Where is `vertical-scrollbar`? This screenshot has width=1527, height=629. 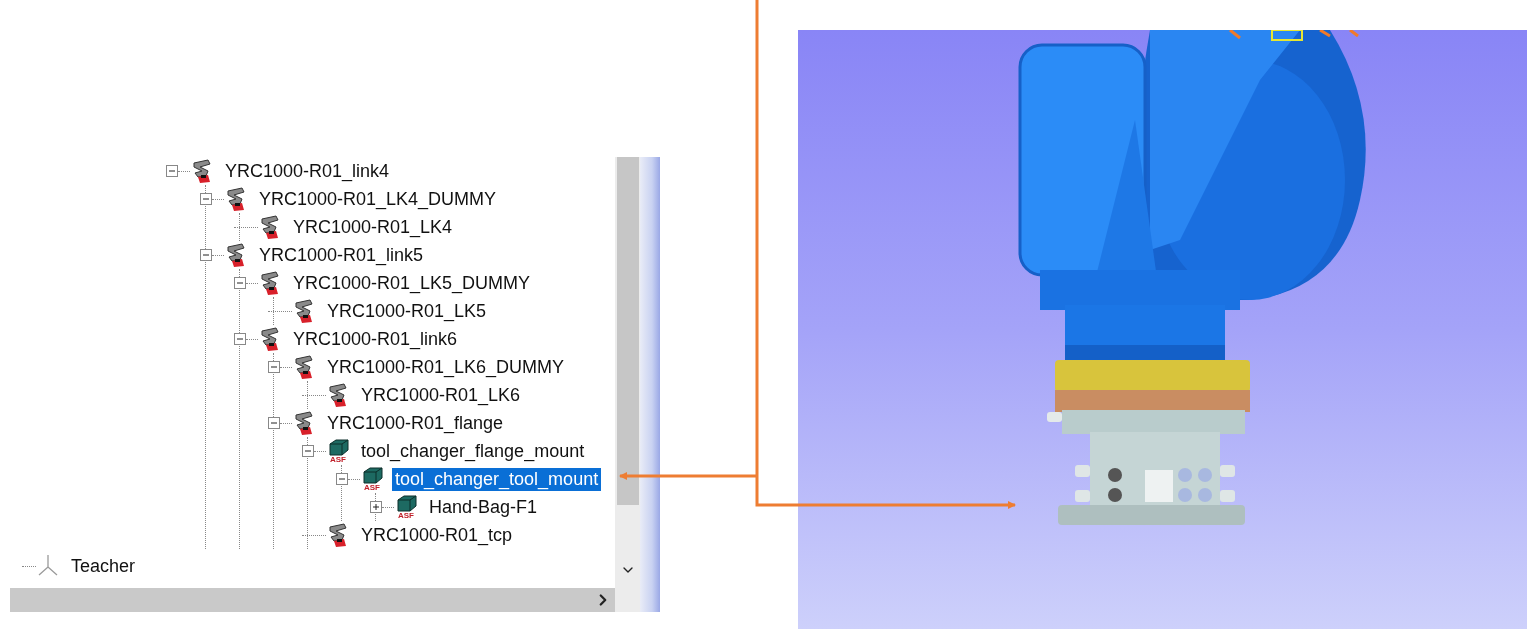 vertical-scrollbar is located at coordinates (627, 384).